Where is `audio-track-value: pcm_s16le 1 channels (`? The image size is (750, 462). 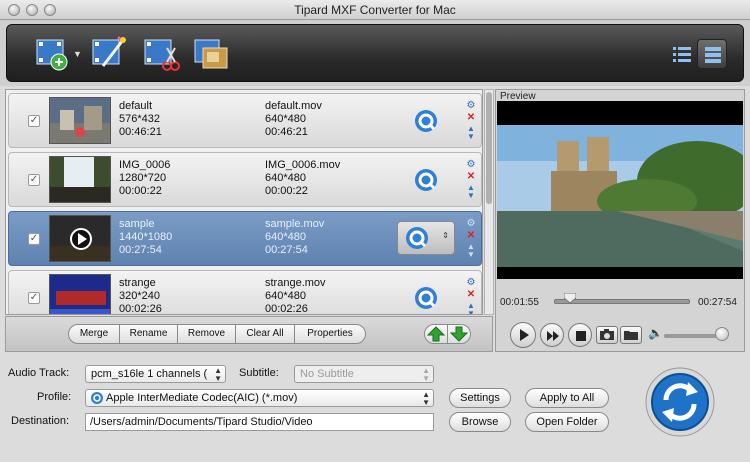 audio-track-value: pcm_s16le 1 channels ( is located at coordinates (149, 374).